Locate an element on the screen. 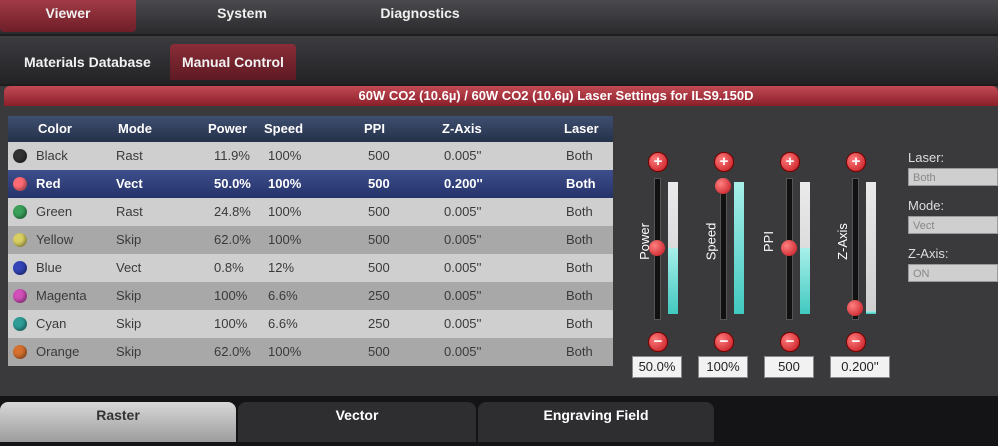  slider-speed: + Speed − 100% is located at coordinates (728, 267).